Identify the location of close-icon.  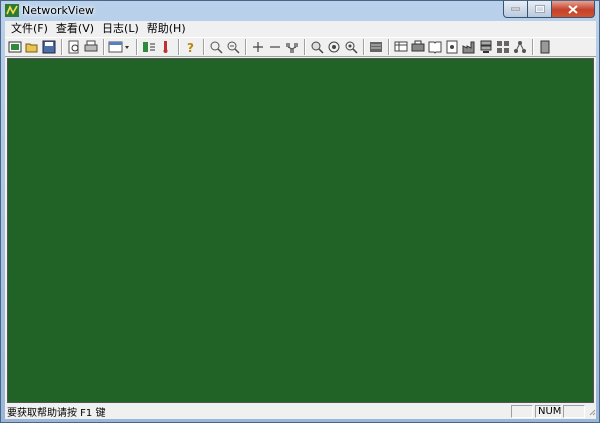
(573, 9).